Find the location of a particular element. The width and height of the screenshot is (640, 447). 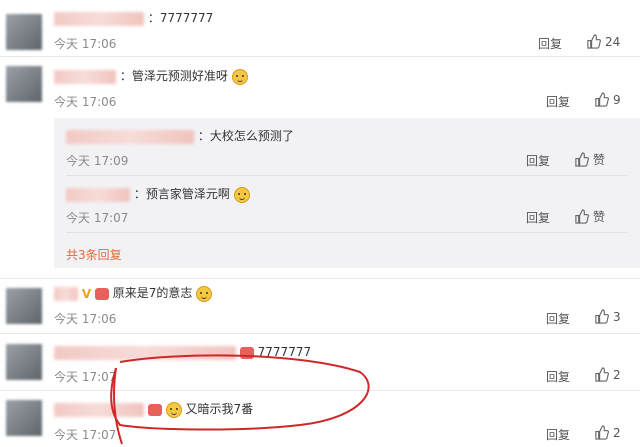

vip-icon: V is located at coordinates (86, 293).